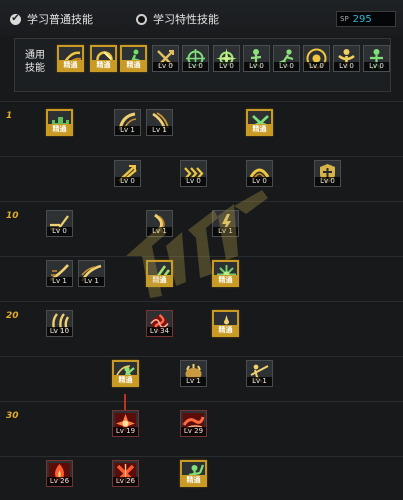 Image resolution: width=403 pixels, height=500 pixels. Describe the element at coordinates (376, 58) in the screenshot. I see `common-skill-buff-figure: Lv 0` at that location.